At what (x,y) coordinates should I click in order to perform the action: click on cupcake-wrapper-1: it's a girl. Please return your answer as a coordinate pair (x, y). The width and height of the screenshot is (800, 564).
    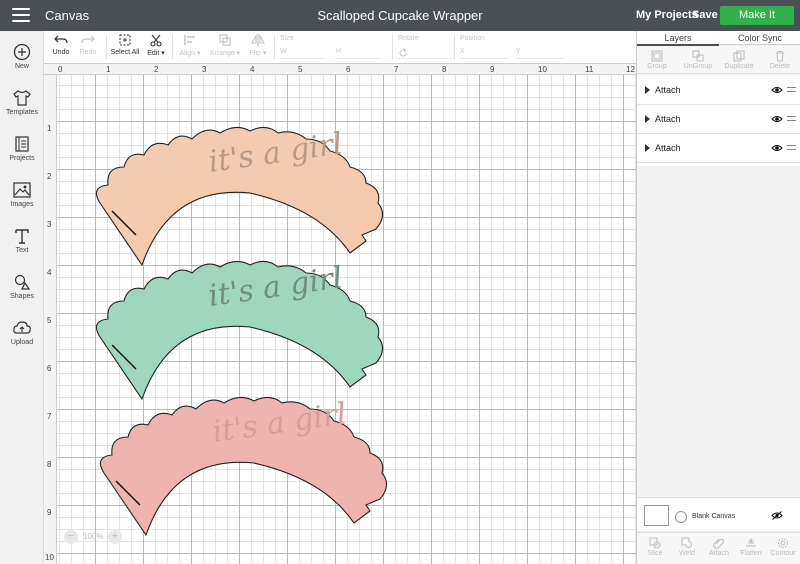
    Looking at the image, I should click on (239, 196).